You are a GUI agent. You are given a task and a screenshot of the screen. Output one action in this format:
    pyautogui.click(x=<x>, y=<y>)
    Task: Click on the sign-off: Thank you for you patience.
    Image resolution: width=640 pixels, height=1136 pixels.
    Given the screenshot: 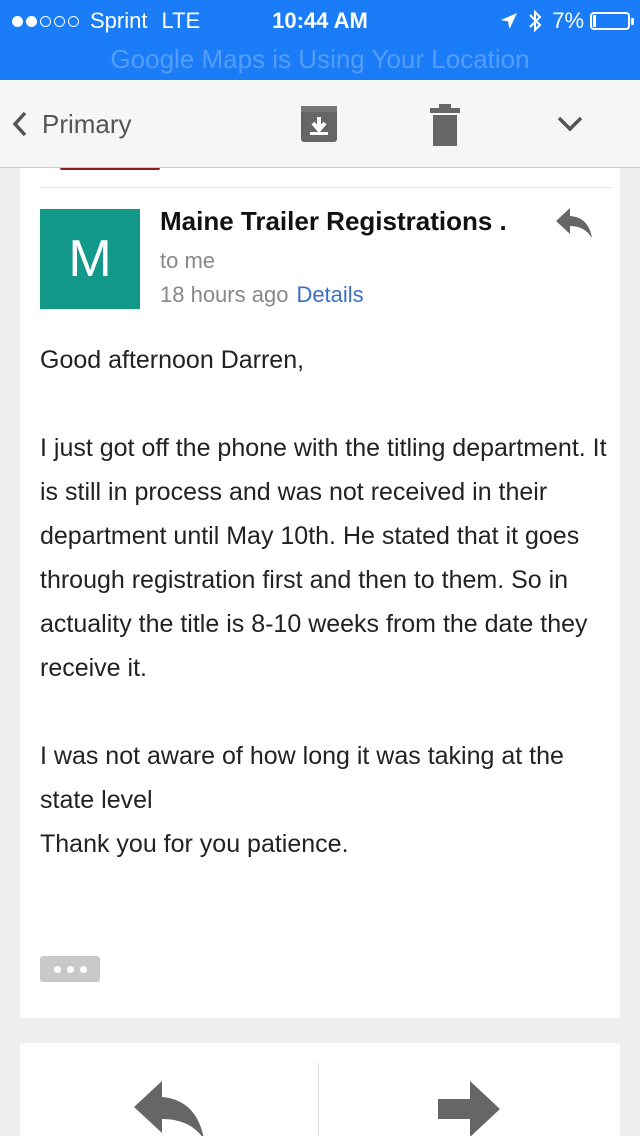 What is the action you would take?
    pyautogui.click(x=194, y=844)
    